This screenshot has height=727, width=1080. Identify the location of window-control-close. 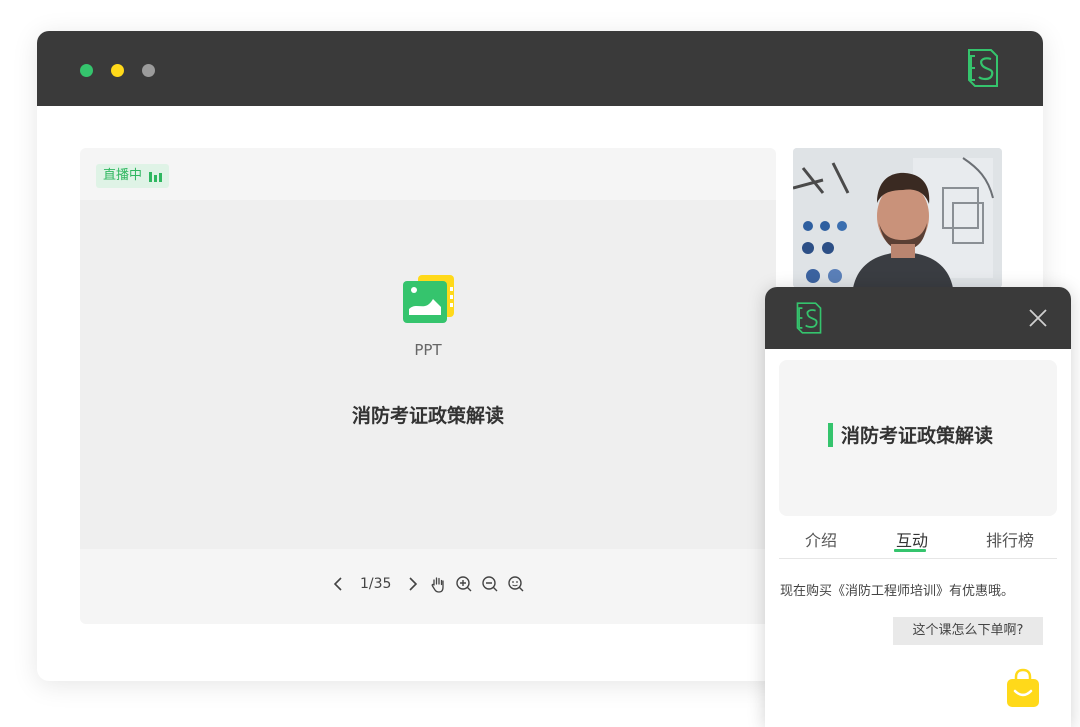
(86, 70).